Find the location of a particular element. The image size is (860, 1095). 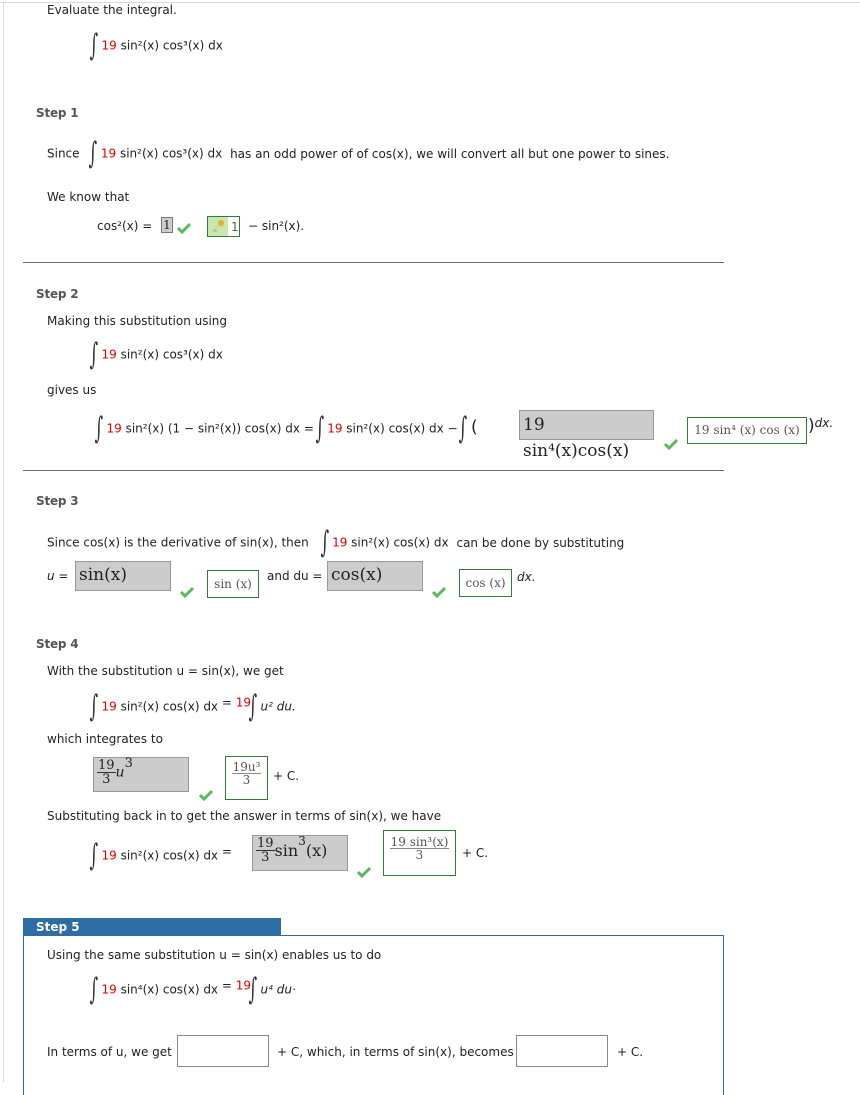

du-correct-answer: cos (x) is located at coordinates (485, 583).